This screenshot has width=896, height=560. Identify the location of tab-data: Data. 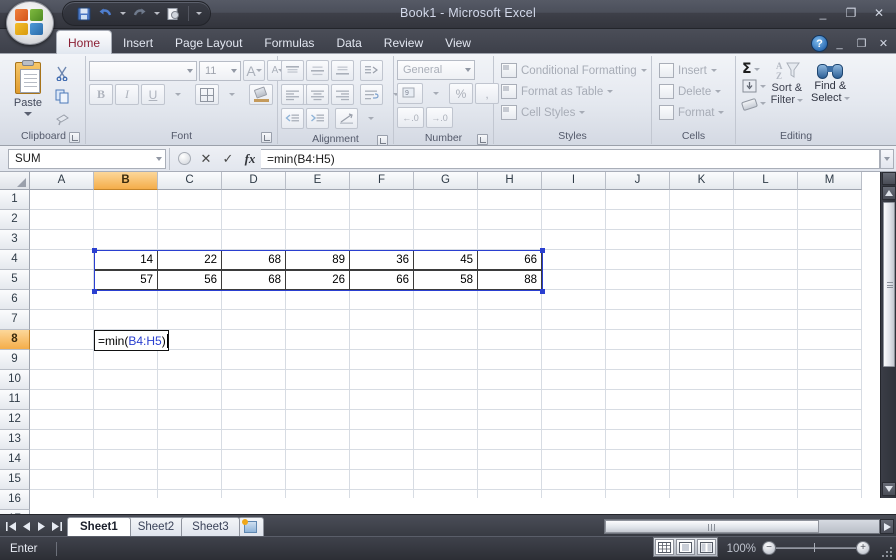
(348, 43).